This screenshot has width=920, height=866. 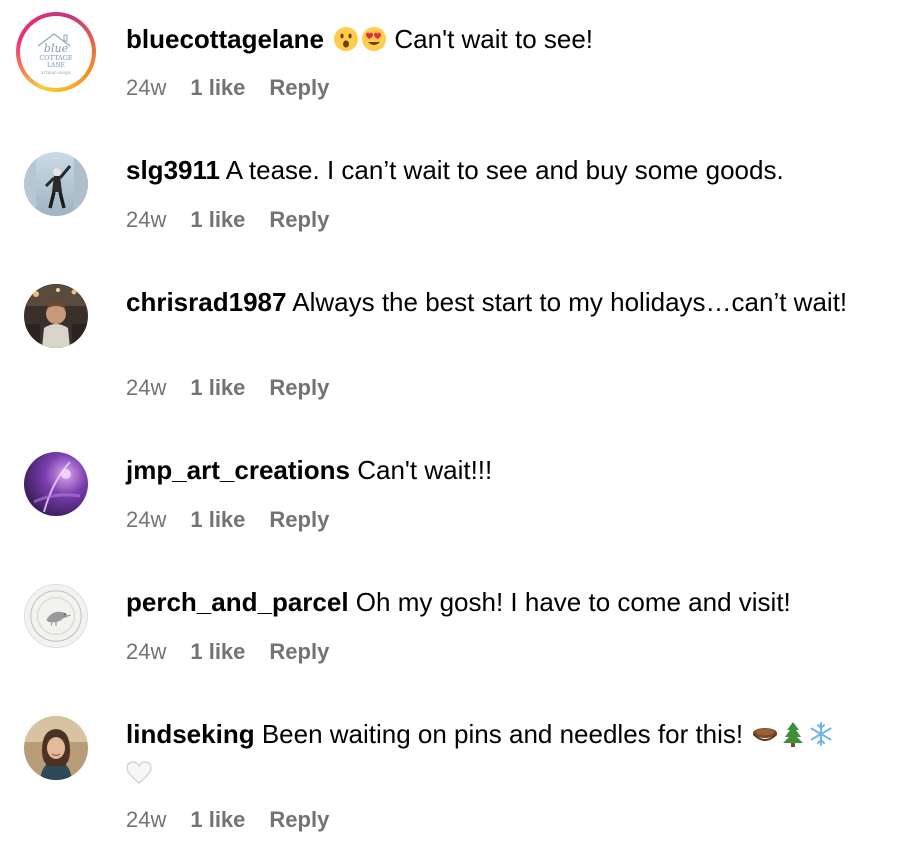 What do you see at coordinates (573, 602) in the screenshot?
I see `comment-text: Oh my gosh! I have to come and visit!` at bounding box center [573, 602].